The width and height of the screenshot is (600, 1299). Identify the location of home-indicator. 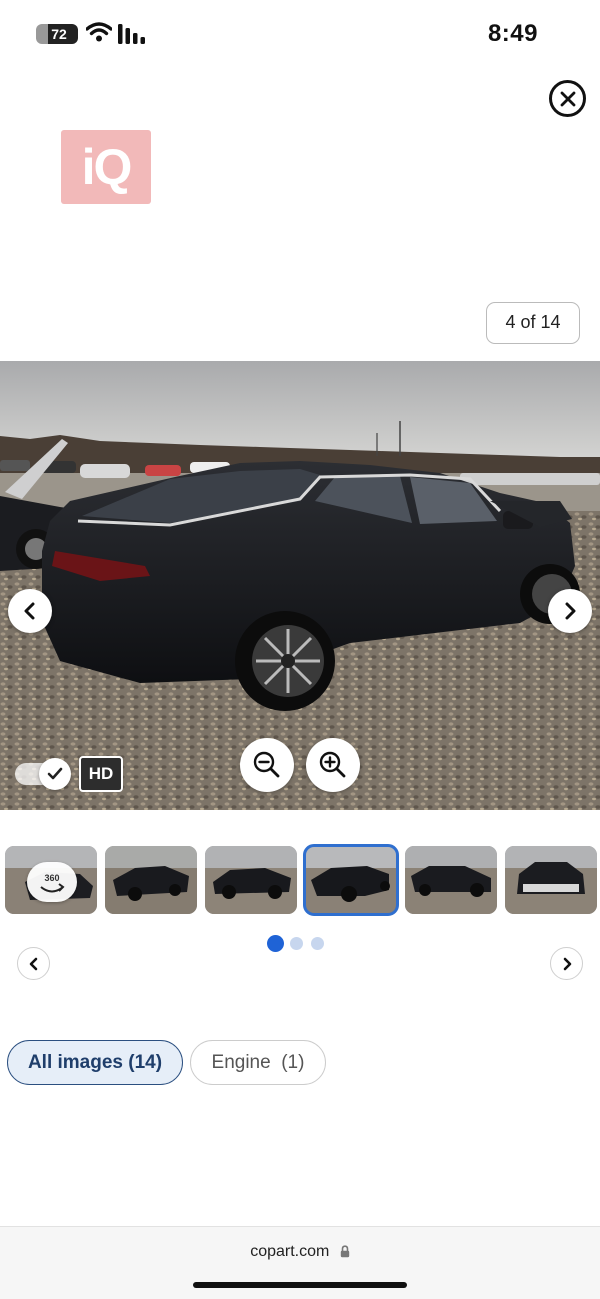
(300, 1285).